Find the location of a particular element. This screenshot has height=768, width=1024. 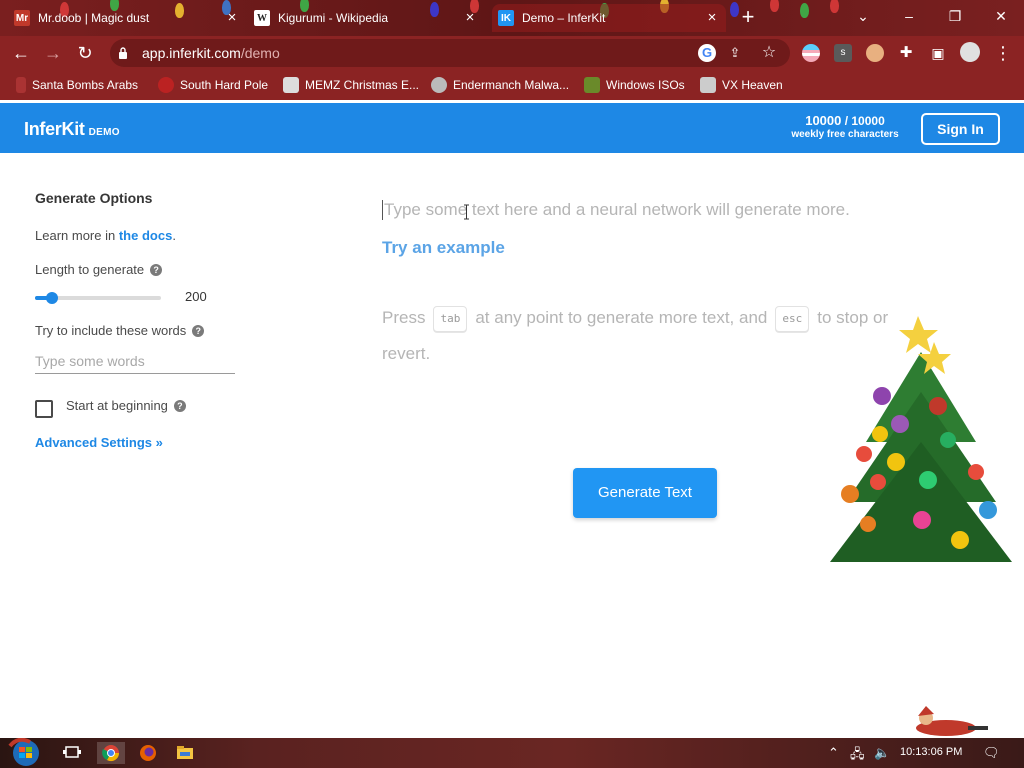

learn-more-text: Learn more in the docs. is located at coordinates (105, 235).